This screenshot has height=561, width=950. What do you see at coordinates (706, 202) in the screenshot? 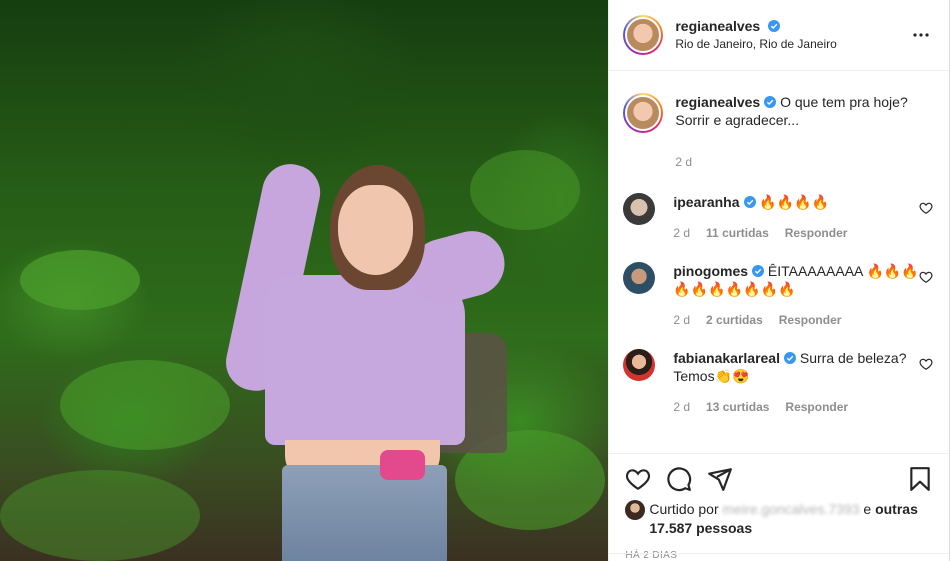
I see `commenter-username: ipearanha` at bounding box center [706, 202].